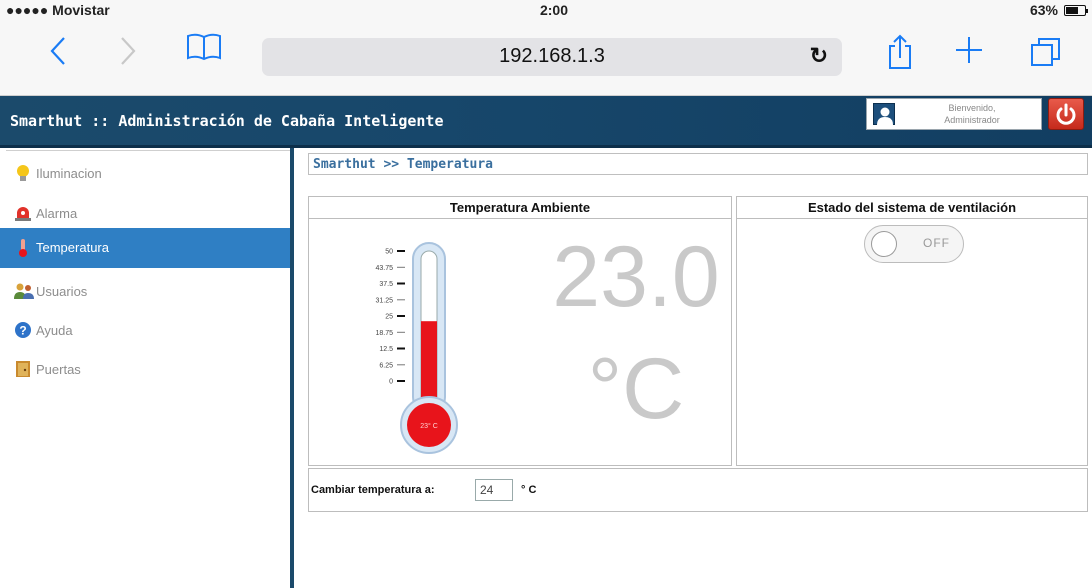 Image resolution: width=1092 pixels, height=588 pixels. Describe the element at coordinates (884, 114) in the screenshot. I see `user-avatar-icon` at that location.